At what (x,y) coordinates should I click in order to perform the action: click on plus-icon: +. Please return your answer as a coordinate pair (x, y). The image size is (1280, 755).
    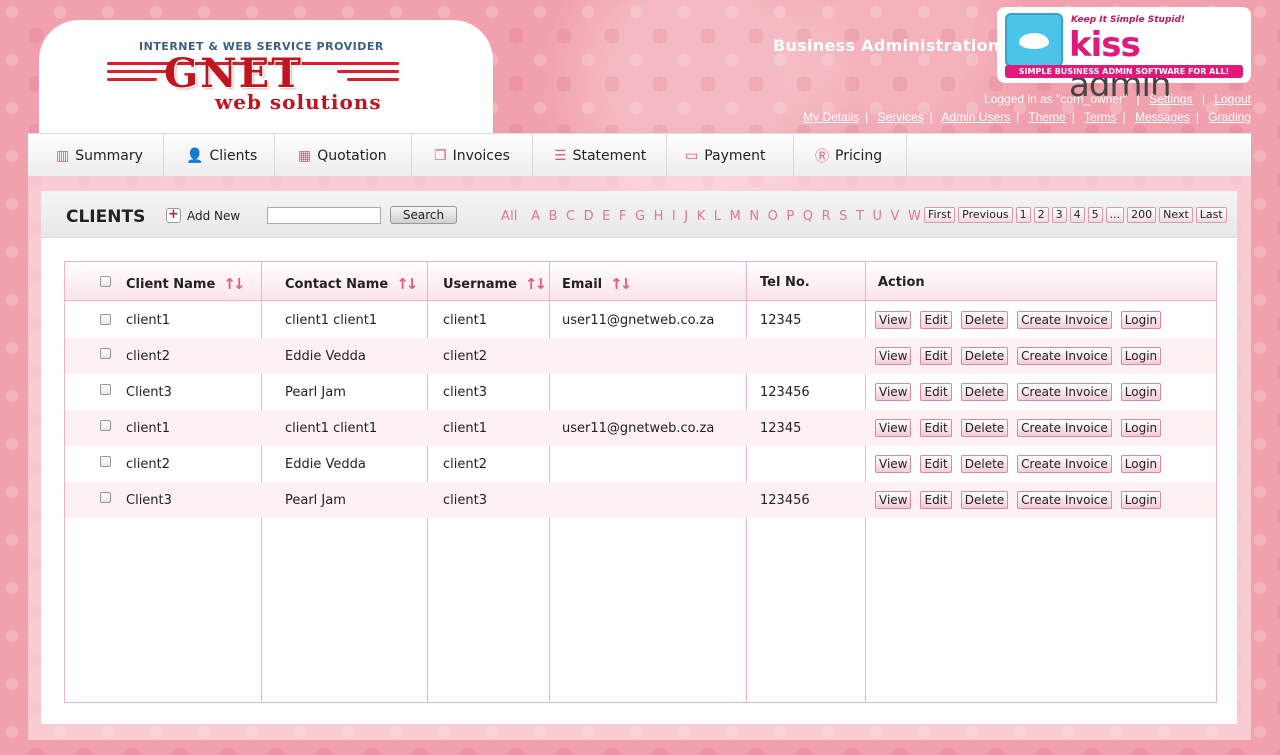
    Looking at the image, I should click on (173, 215).